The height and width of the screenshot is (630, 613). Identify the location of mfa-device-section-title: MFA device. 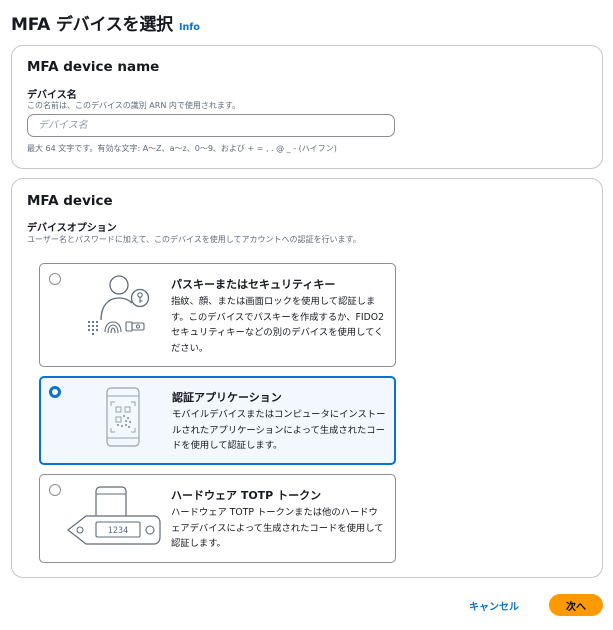
(70, 201).